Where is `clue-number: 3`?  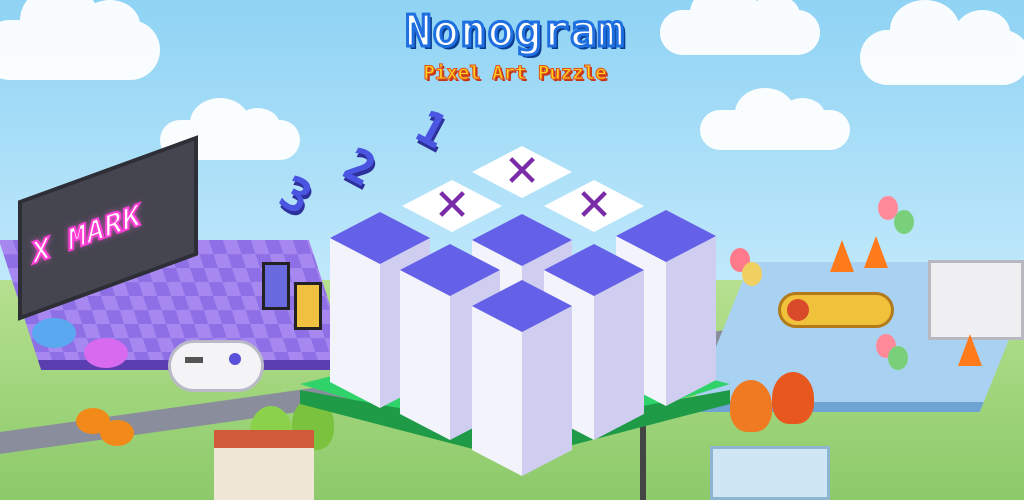
clue-number: 3 is located at coordinates (295, 195).